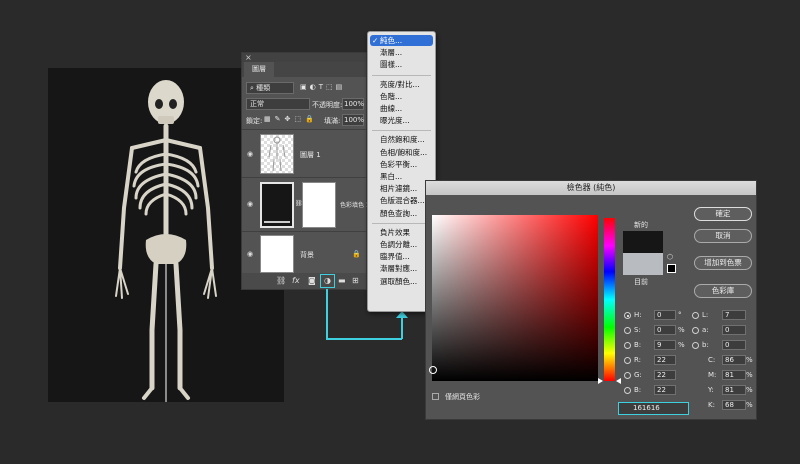 This screenshot has width=800, height=464. What do you see at coordinates (322, 87) in the screenshot?
I see `filter-icons: ▣◐T⬚▤` at bounding box center [322, 87].